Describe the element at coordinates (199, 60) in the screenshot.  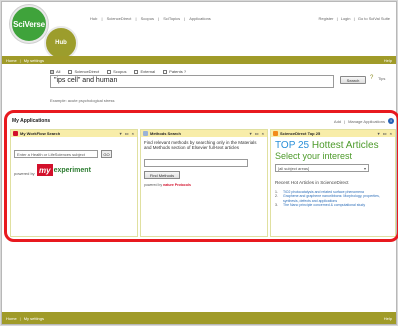
I see `main-nav-bar: Home | My settings Help` at that location.